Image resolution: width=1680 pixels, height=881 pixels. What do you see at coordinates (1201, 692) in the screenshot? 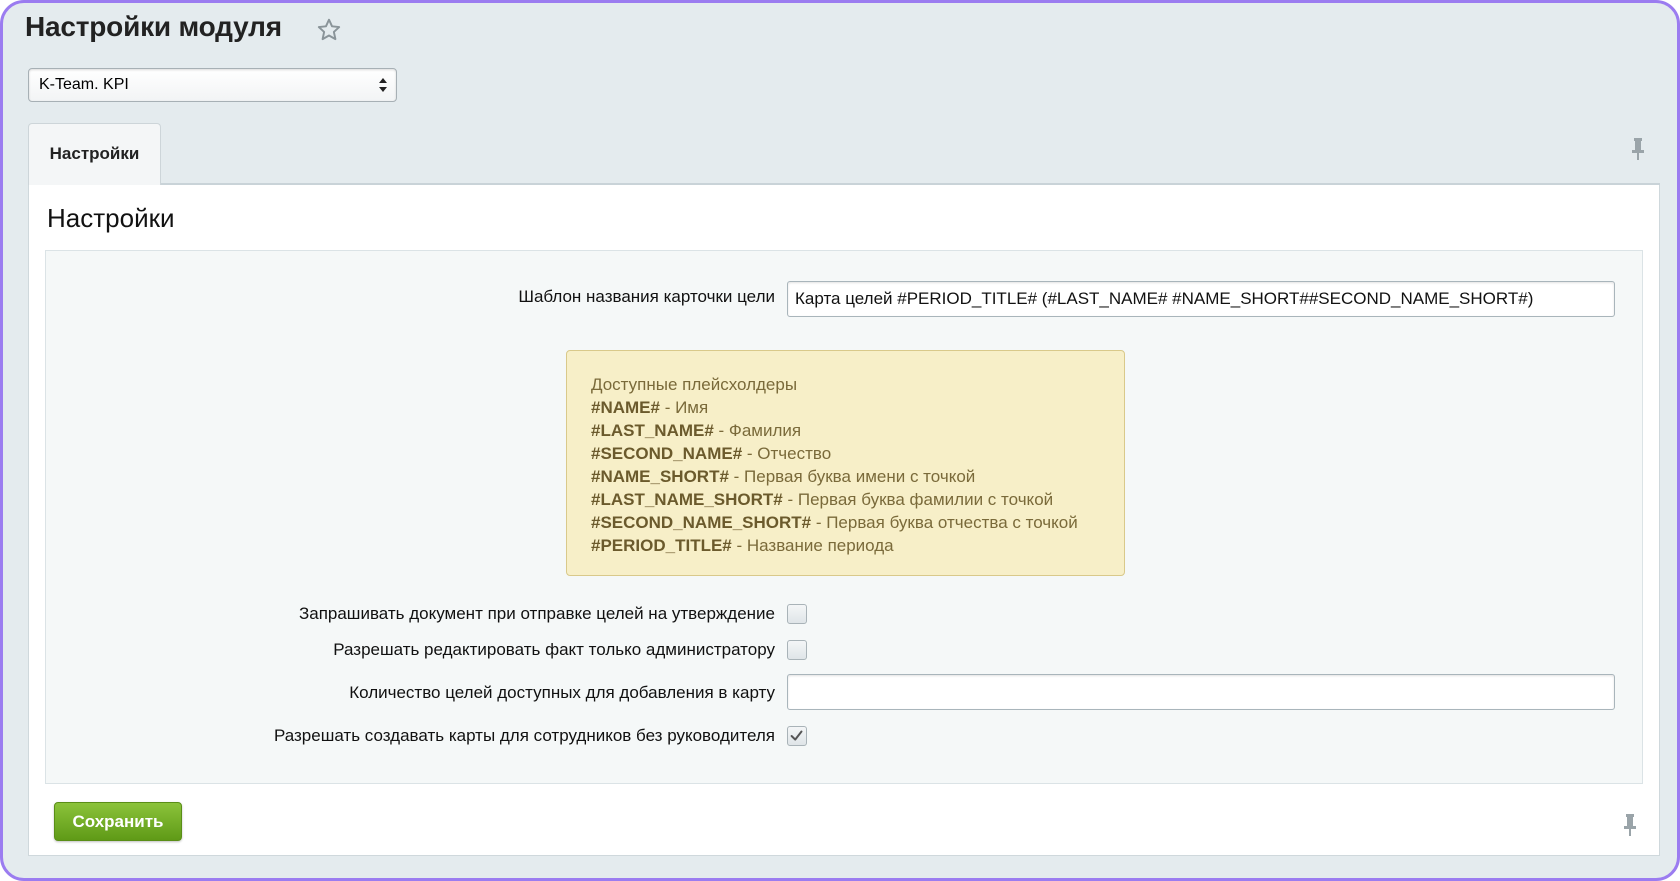
I see `goals-count-input` at bounding box center [1201, 692].